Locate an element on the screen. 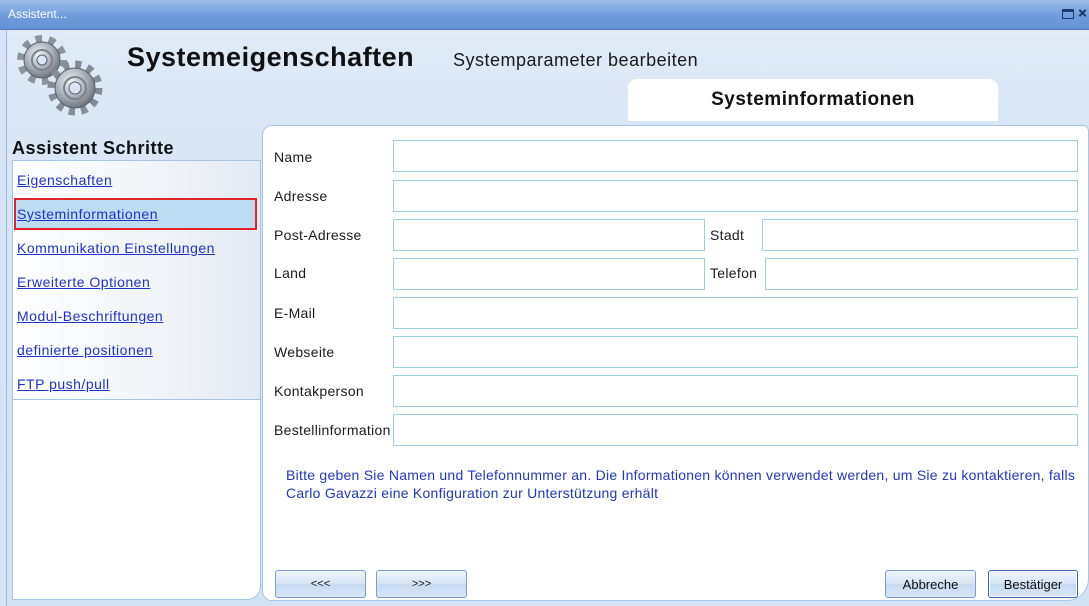  gears-icon is located at coordinates (60, 75).